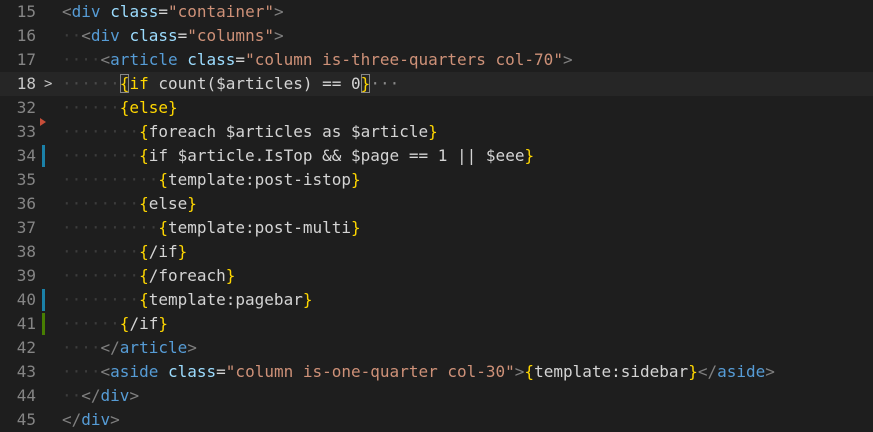 The height and width of the screenshot is (432, 873). I want to click on code-text: ··········{template:post-istop}, so click(211, 180).